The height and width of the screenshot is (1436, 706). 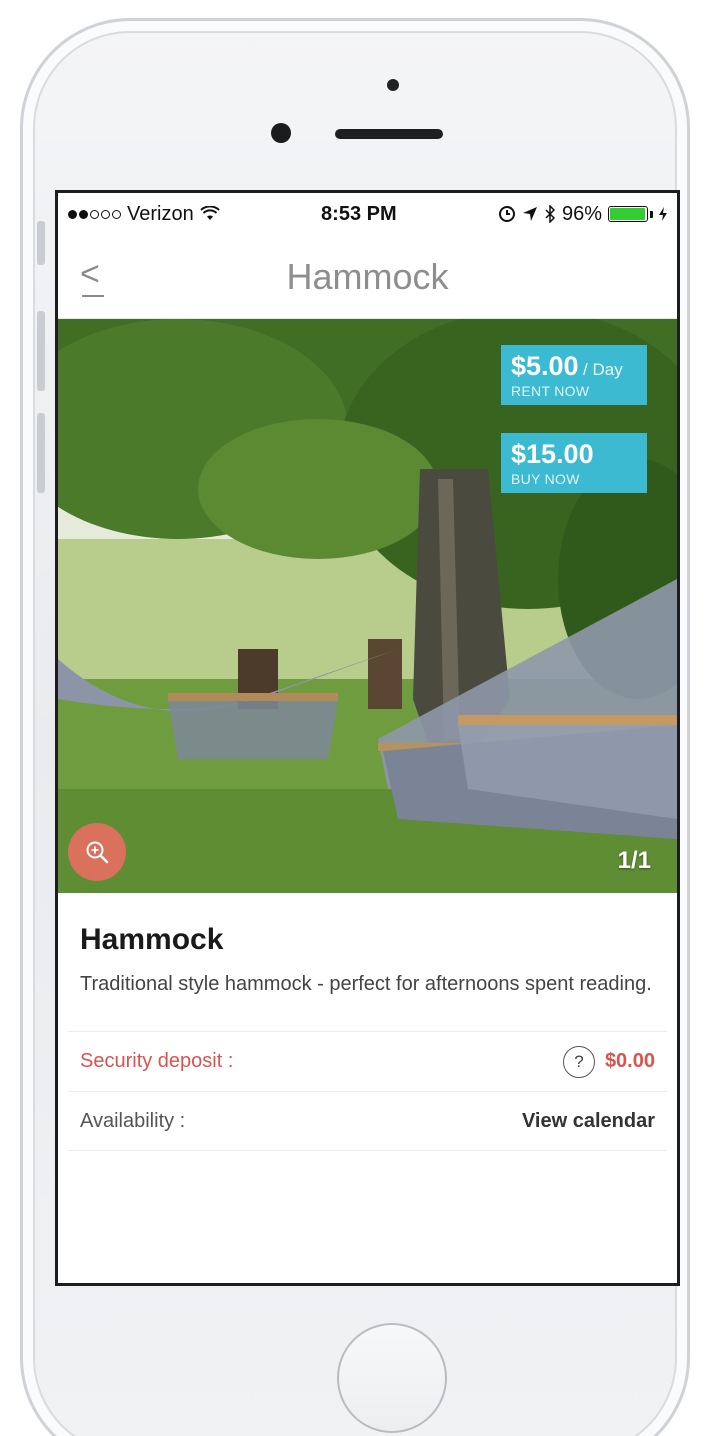 I want to click on status-bar: Verizon 8:53 PM 96%, so click(x=367, y=214).